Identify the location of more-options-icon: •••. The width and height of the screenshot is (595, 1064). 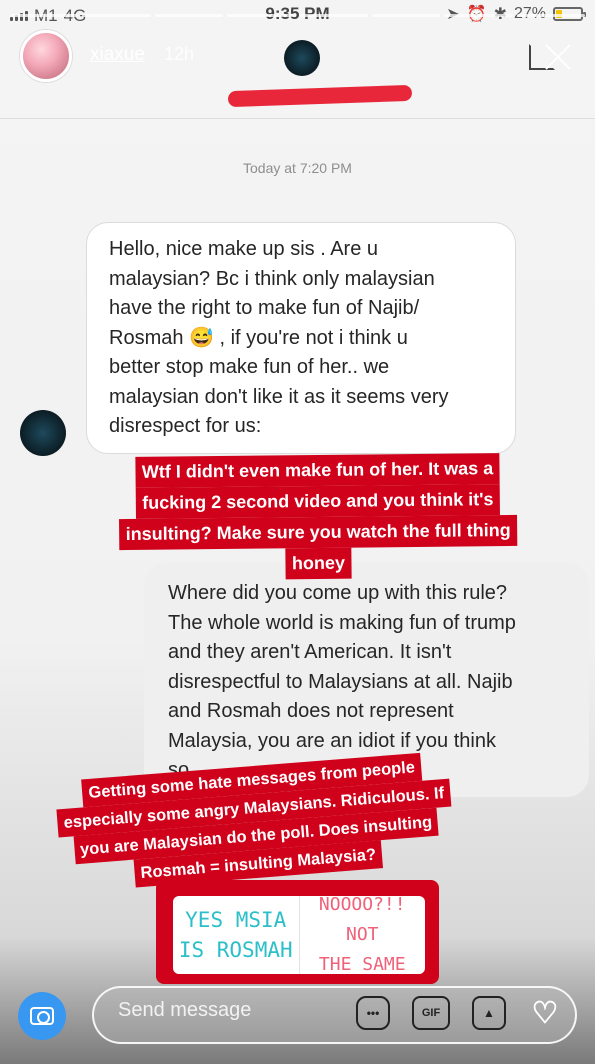
(373, 1013).